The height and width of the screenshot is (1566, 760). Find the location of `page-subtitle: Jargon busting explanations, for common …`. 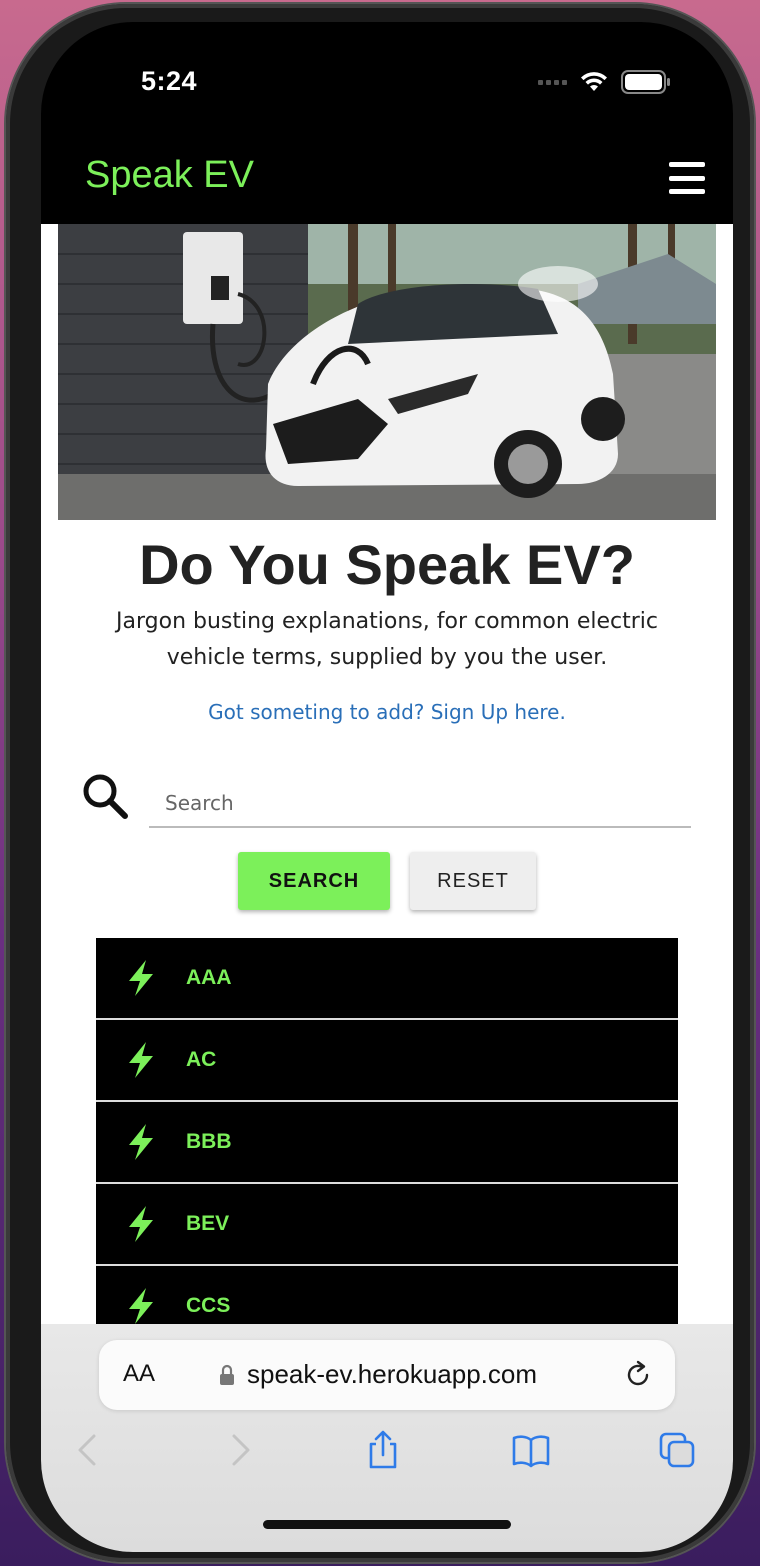

page-subtitle: Jargon busting explanations, for common … is located at coordinates (387, 639).